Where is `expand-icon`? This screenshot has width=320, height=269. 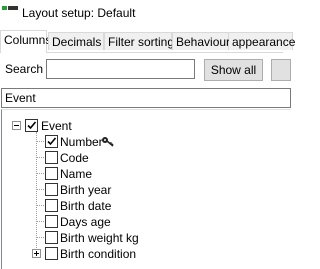
expand-icon is located at coordinates (36, 253).